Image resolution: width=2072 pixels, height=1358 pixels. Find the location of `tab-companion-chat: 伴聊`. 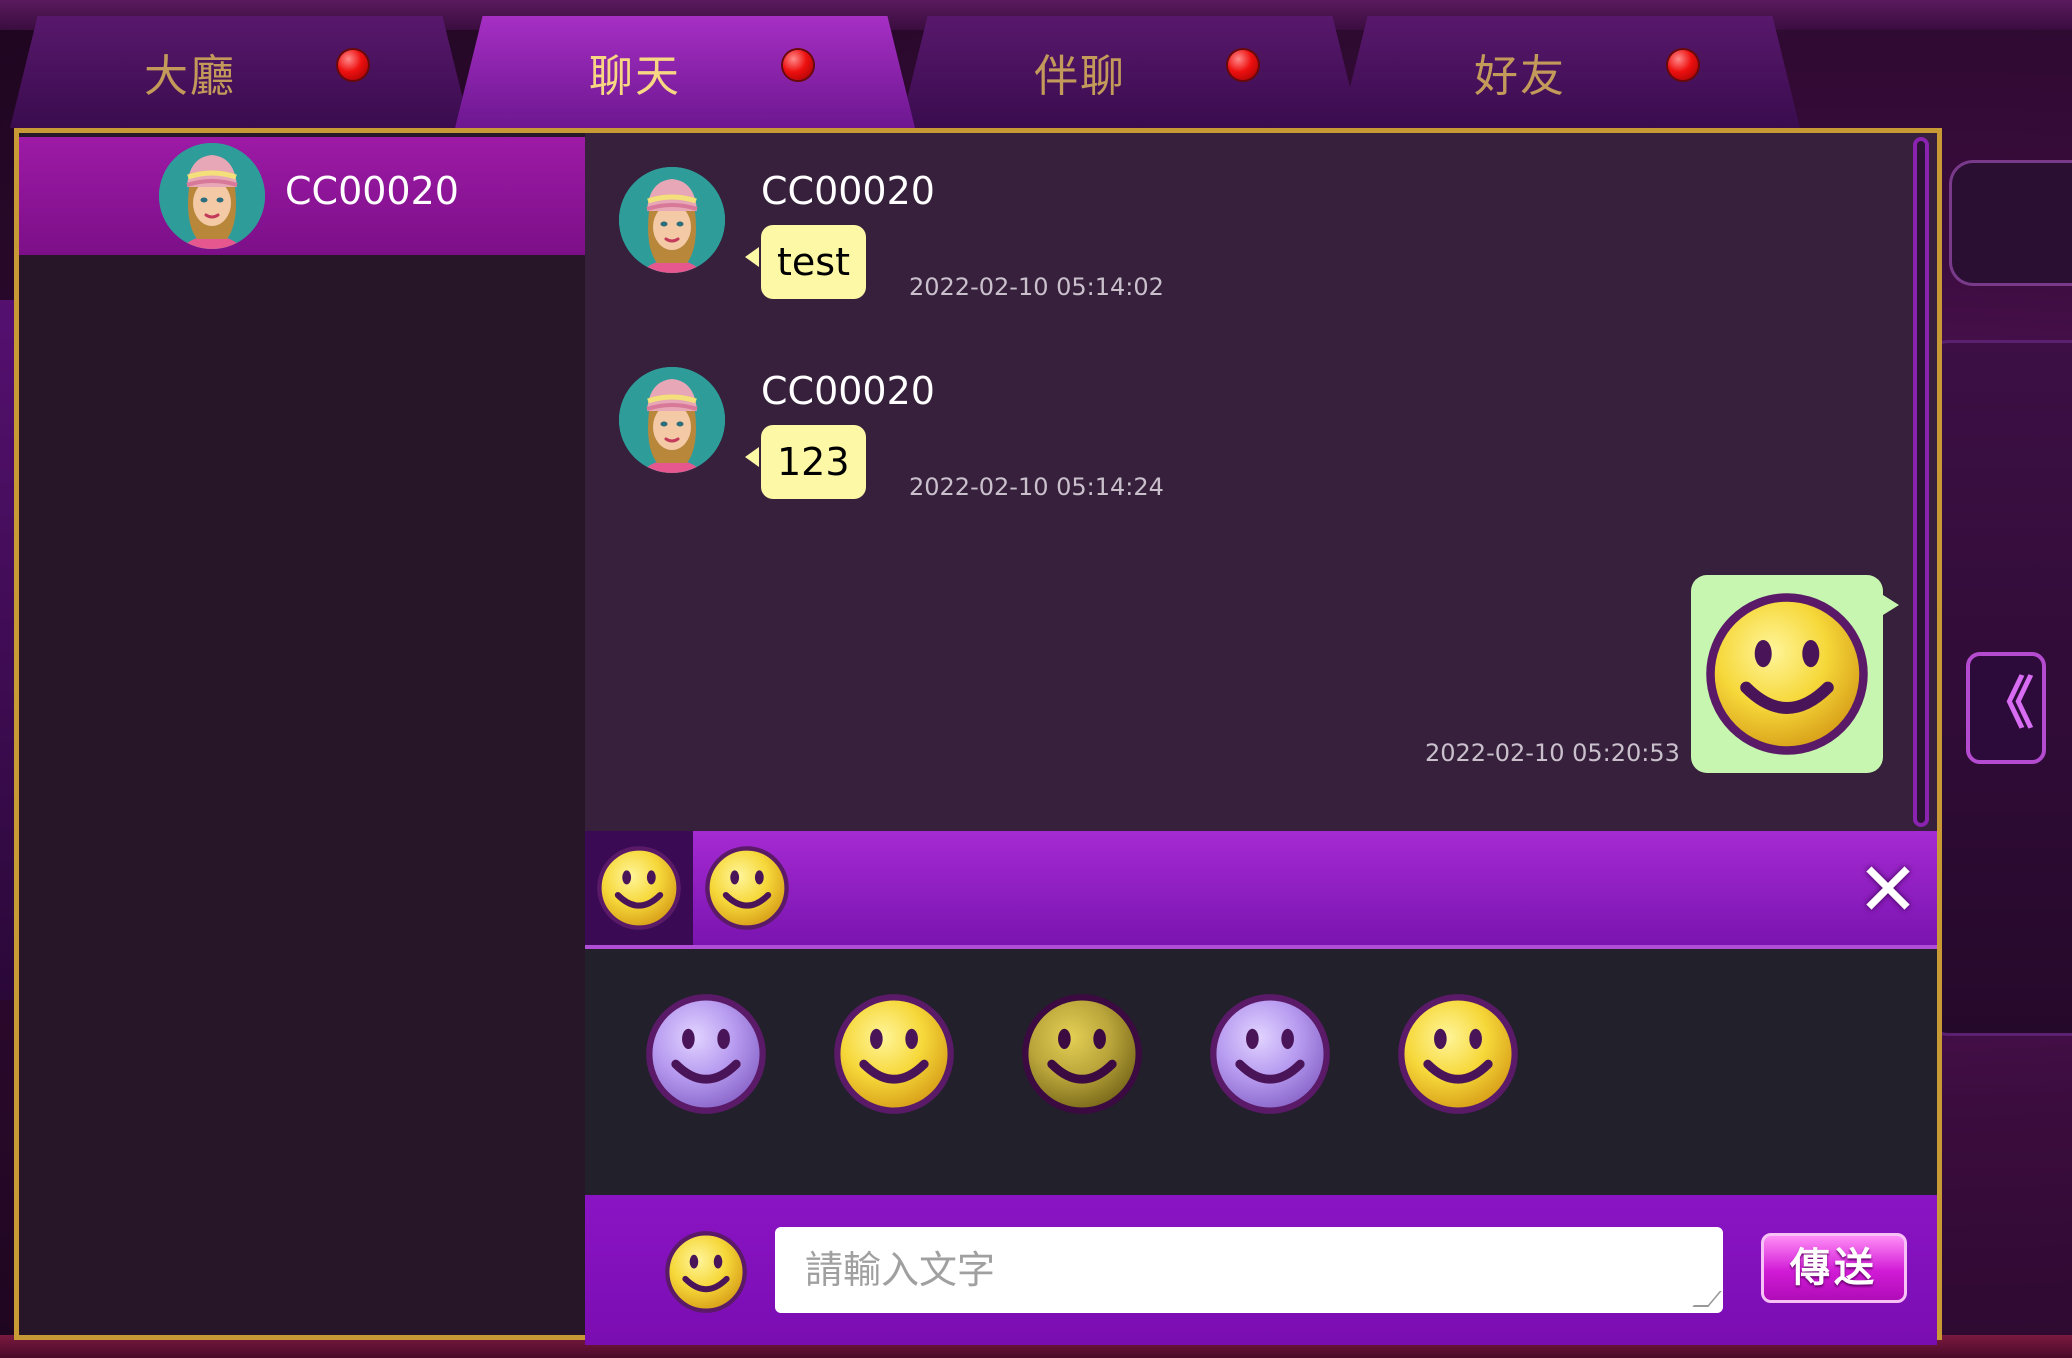

tab-companion-chat: 伴聊 is located at coordinates (1130, 72).